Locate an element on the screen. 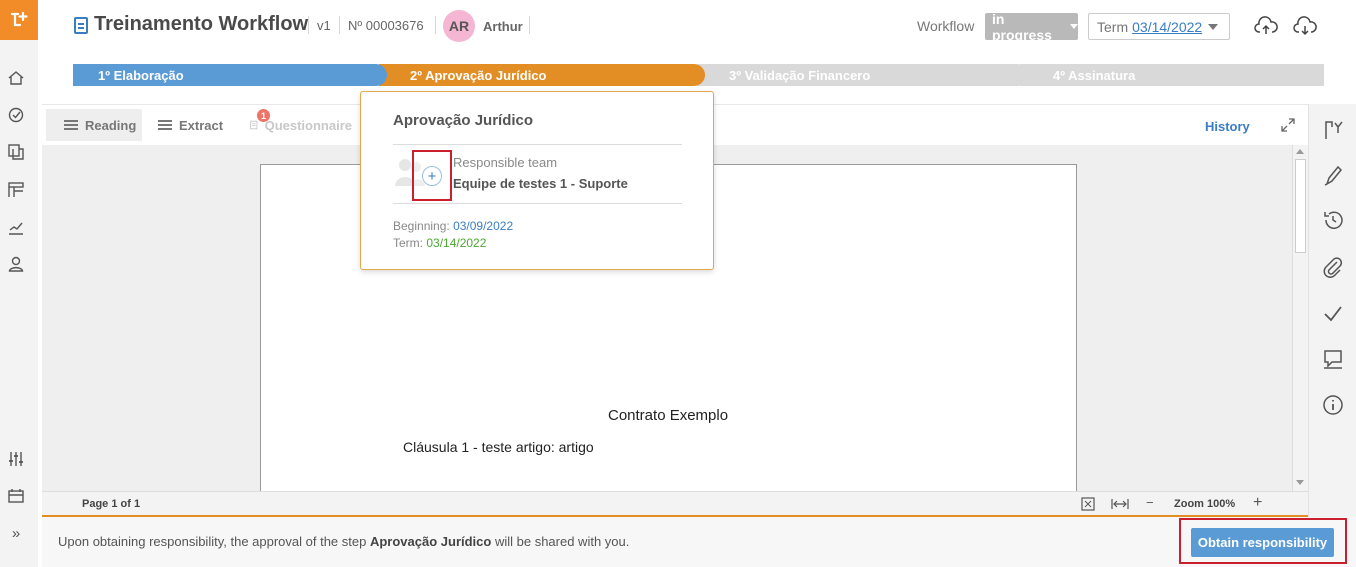 Image resolution: width=1356 pixels, height=567 pixels. expand-chevron-icon: » is located at coordinates (16, 533).